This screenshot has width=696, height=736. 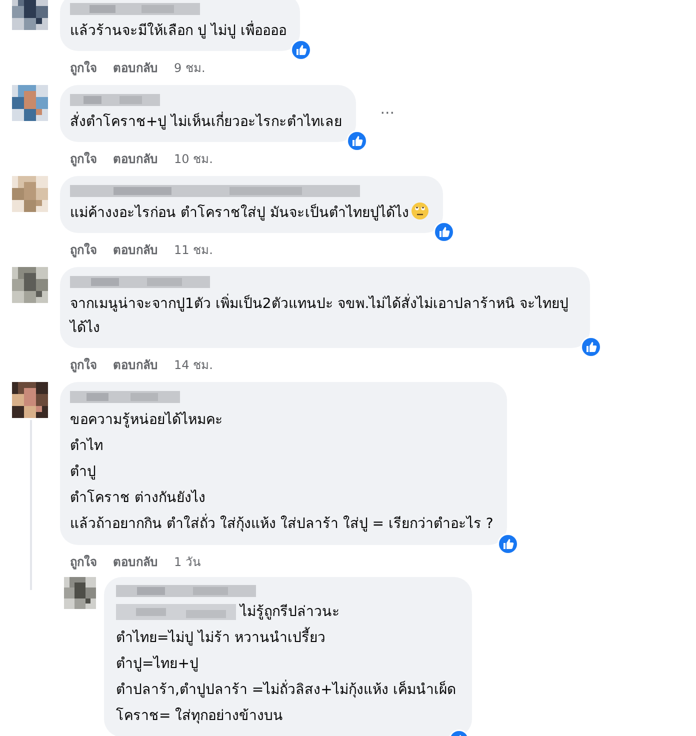 I want to click on comment-text: แล้วร้านจะมีให้เลือก ปู ไม่ปู เพื่ออออ, so click(x=178, y=31).